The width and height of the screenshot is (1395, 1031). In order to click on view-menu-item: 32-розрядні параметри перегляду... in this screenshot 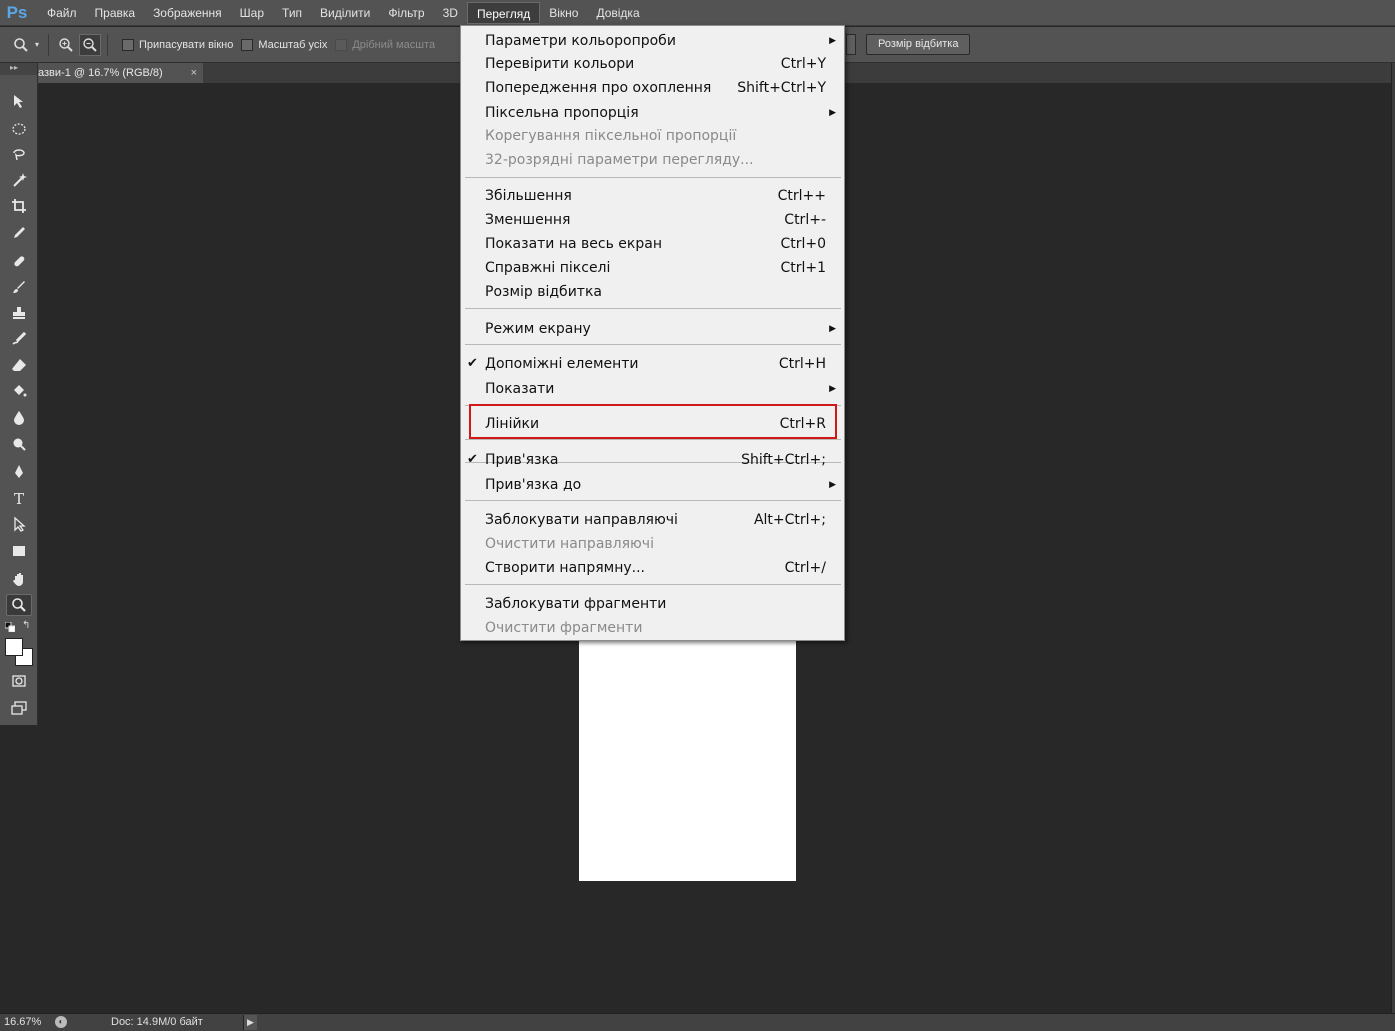, I will do `click(652, 160)`.